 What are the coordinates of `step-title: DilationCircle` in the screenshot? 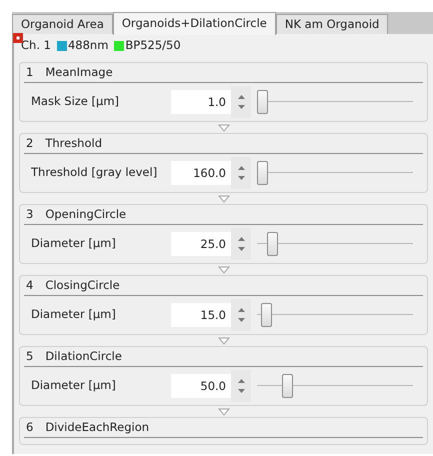 It's located at (83, 356).